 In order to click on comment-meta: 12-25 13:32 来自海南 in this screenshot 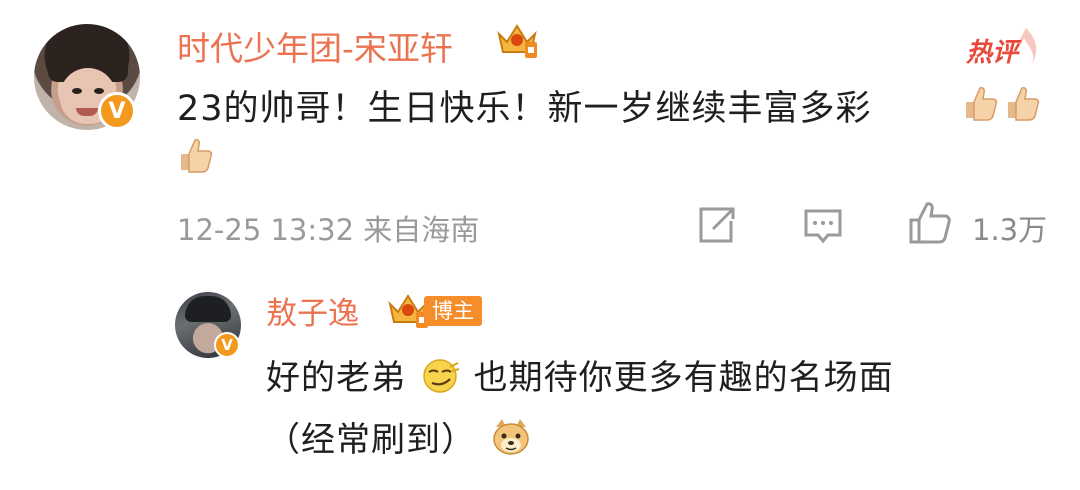, I will do `click(328, 230)`.